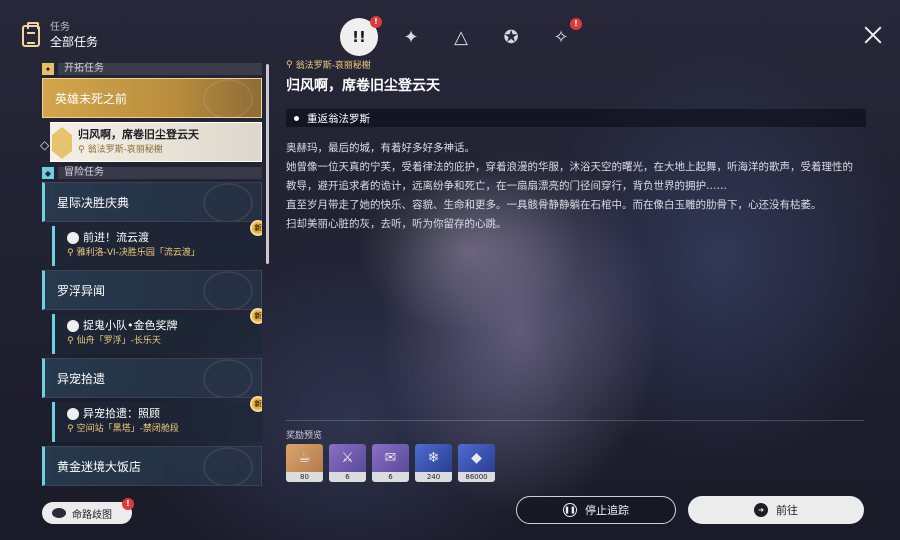 This screenshot has width=900, height=540. I want to click on credit-pouch-icon: ◆, so click(476, 458).